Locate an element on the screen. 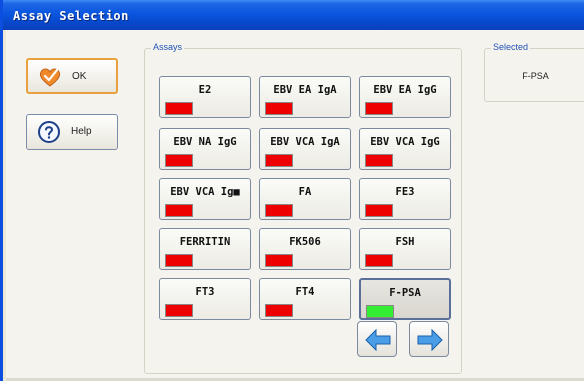  assay-button: EBV VCA IgA is located at coordinates (305, 149).